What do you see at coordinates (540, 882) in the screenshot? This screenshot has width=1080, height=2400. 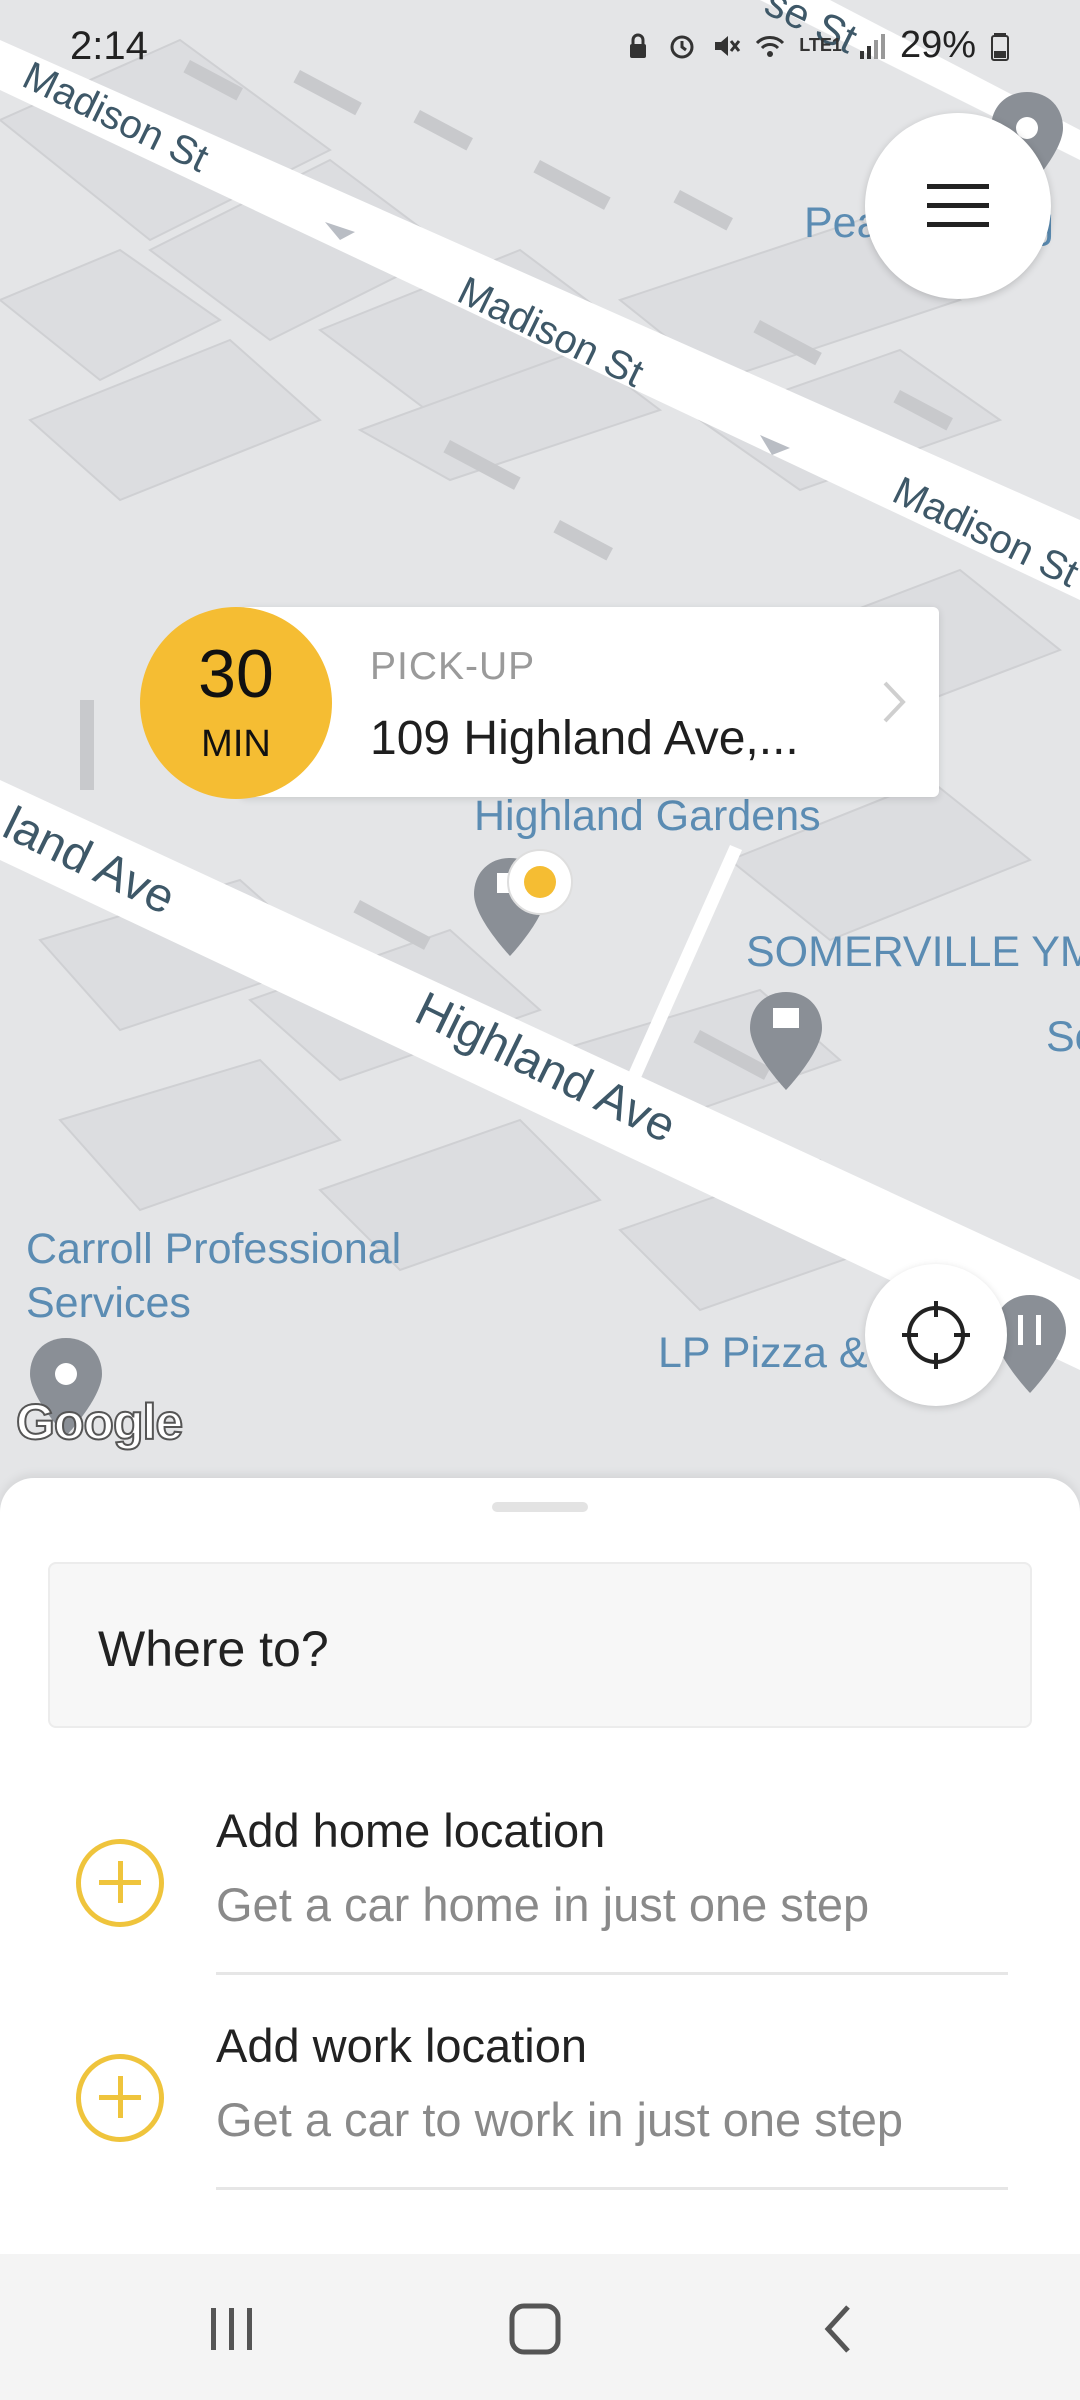 I see `current-location-marker` at bounding box center [540, 882].